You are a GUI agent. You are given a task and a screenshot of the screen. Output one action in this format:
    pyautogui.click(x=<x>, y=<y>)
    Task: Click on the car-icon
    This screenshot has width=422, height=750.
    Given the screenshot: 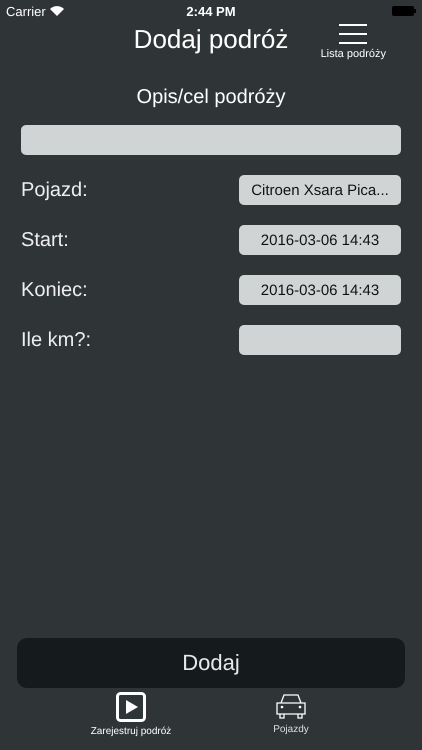 What is the action you would take?
    pyautogui.click(x=291, y=706)
    